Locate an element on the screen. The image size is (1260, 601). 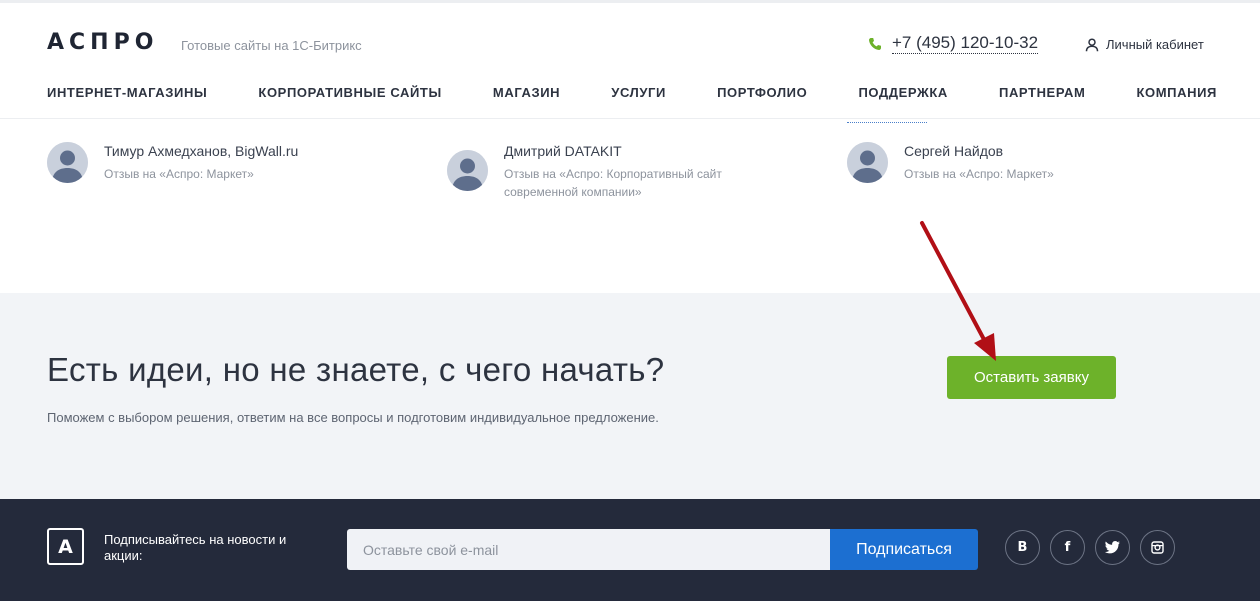
instagram-camera-icon is located at coordinates (1157, 547).